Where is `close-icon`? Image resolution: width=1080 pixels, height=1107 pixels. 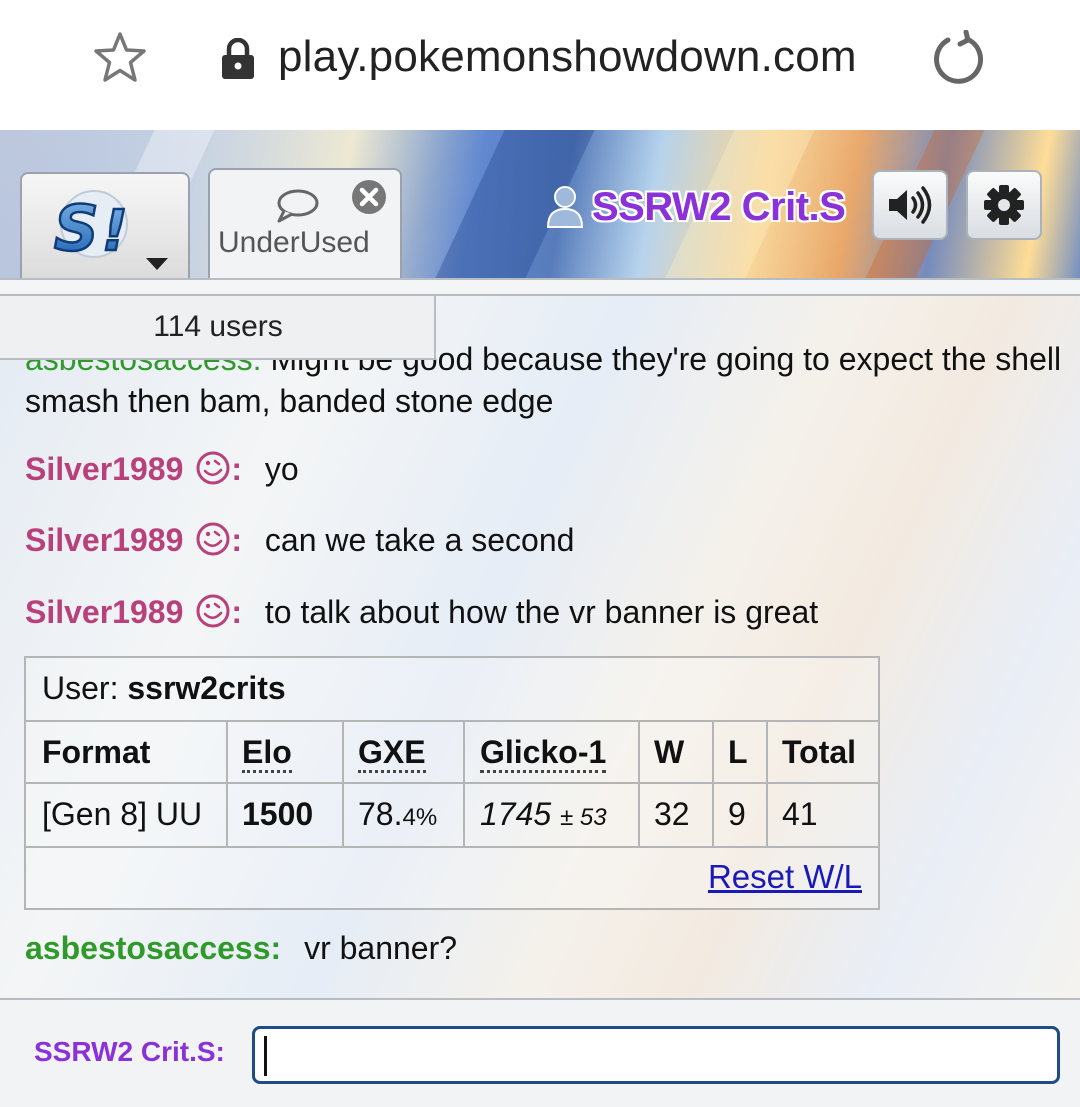
close-icon is located at coordinates (369, 197).